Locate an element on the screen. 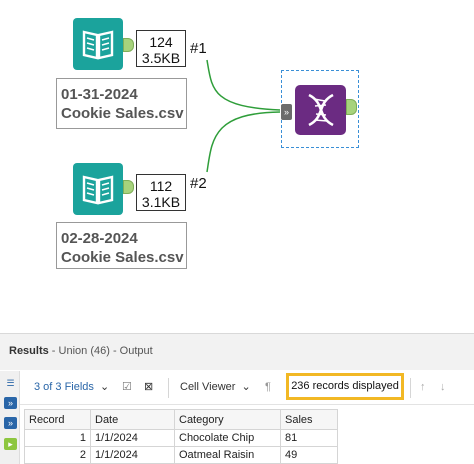 This screenshot has height=464, width=474. column-header: Category is located at coordinates (227, 419).